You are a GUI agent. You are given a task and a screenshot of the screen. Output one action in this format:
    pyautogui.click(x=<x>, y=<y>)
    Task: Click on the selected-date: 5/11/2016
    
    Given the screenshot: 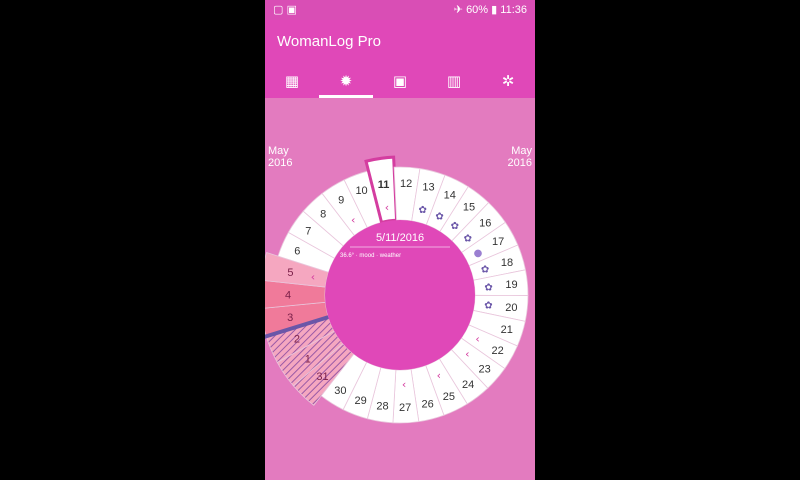 What is the action you would take?
    pyautogui.click(x=400, y=238)
    